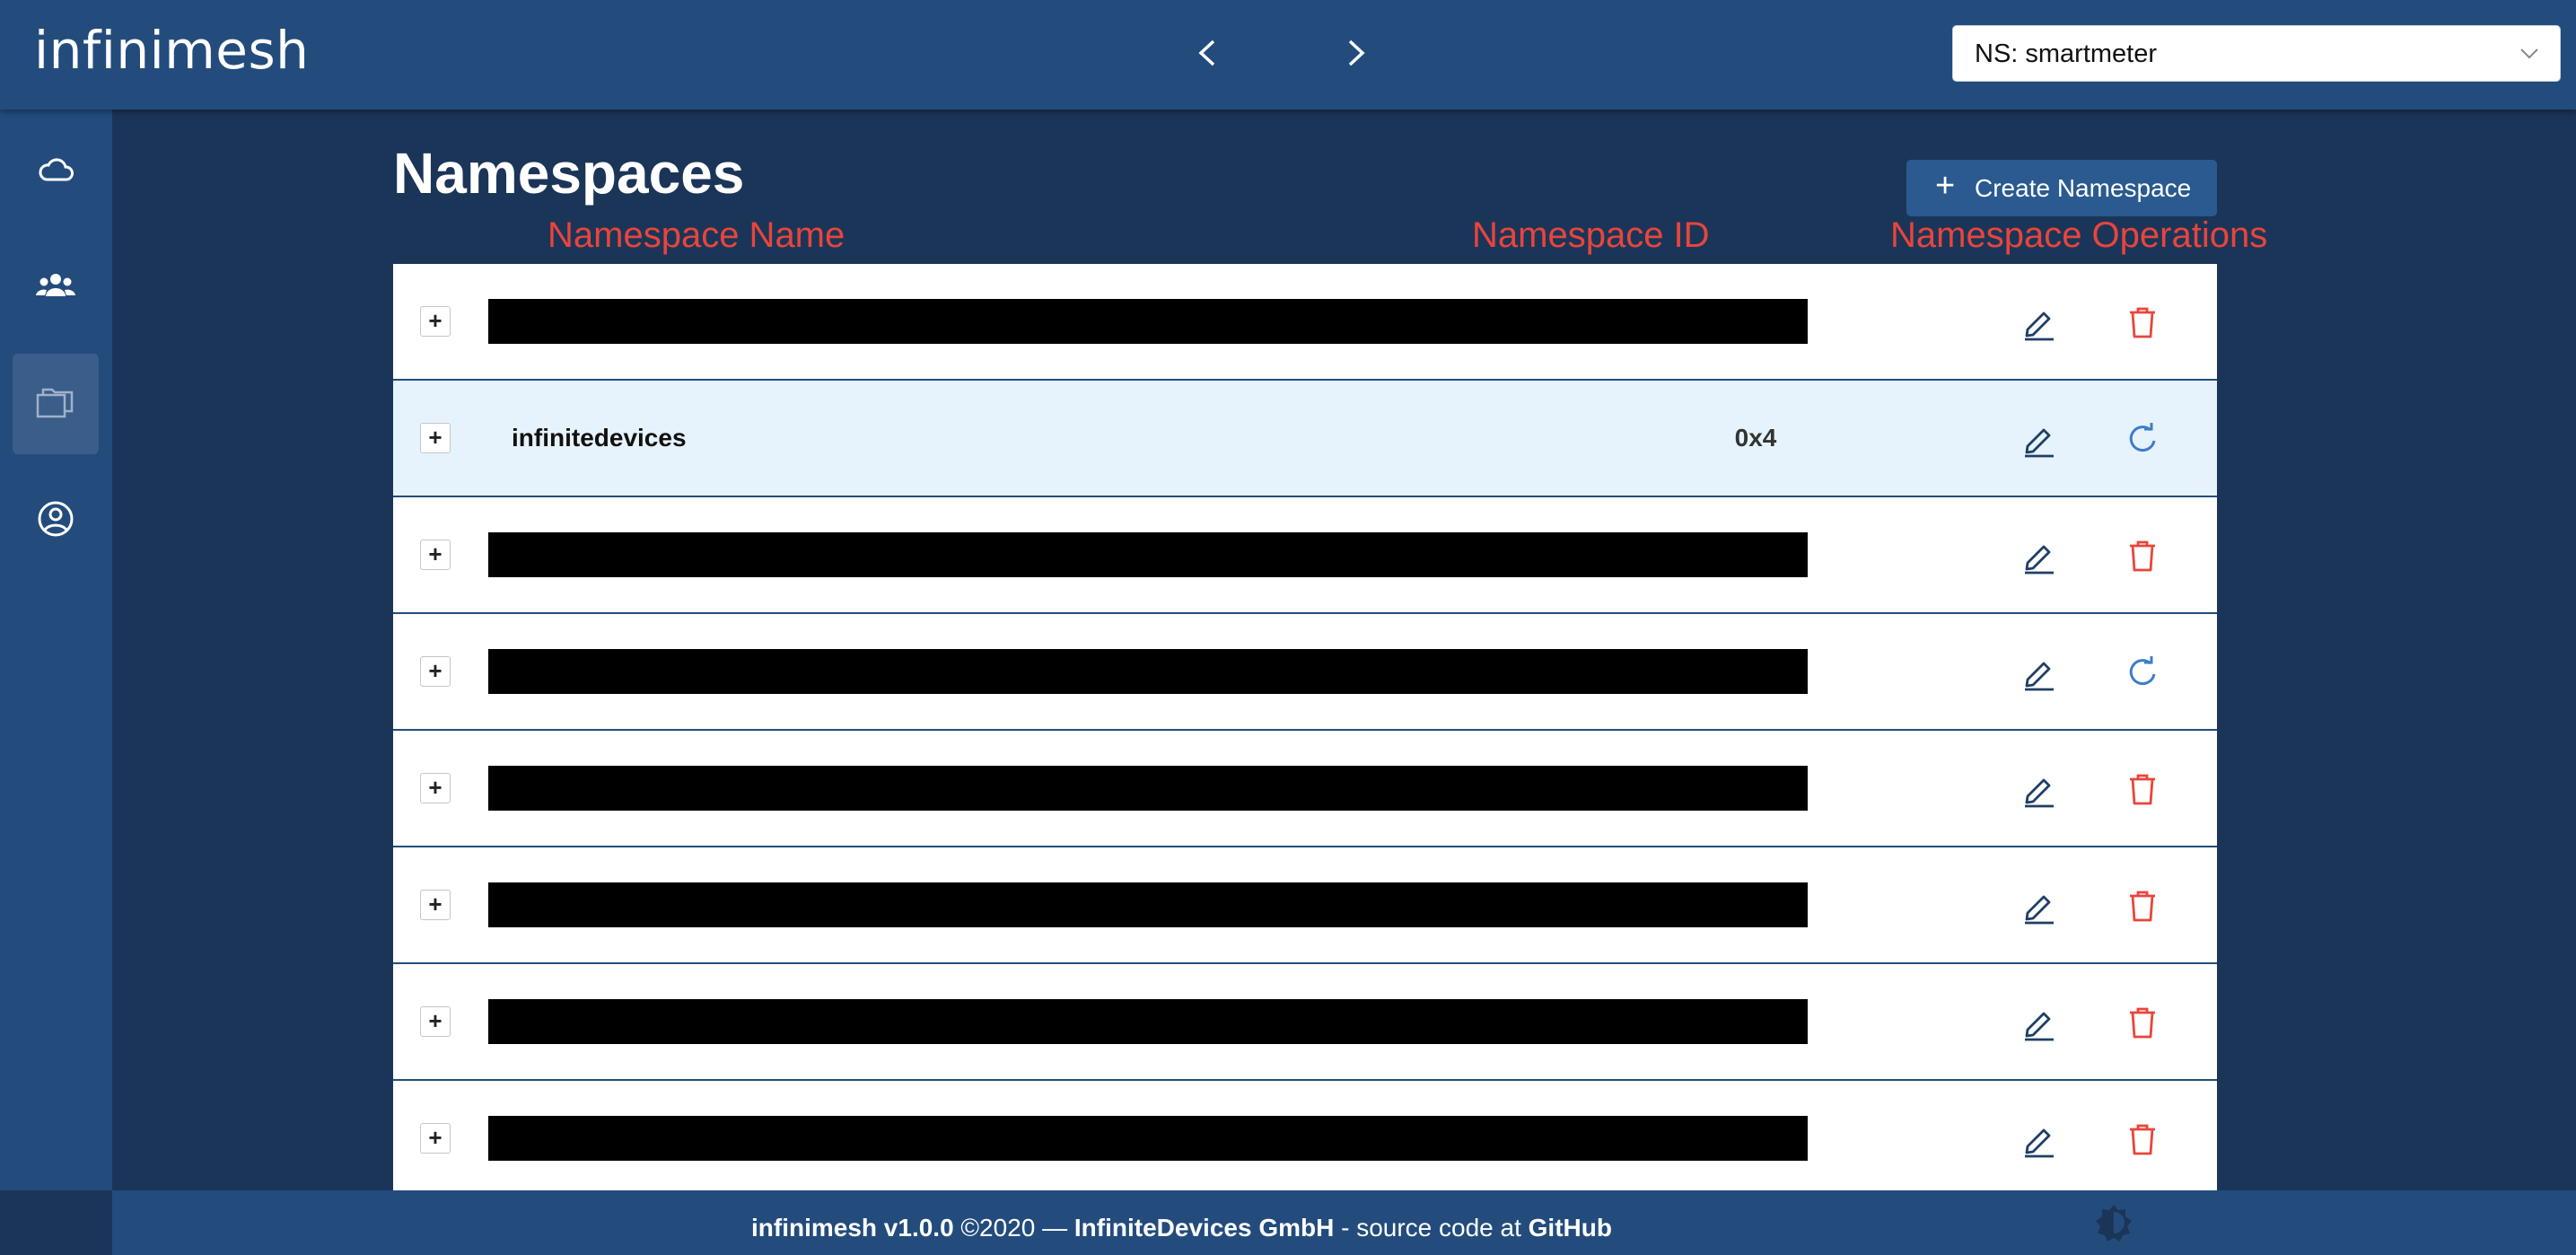 The image size is (2576, 1255). I want to click on account-icon, so click(56, 519).